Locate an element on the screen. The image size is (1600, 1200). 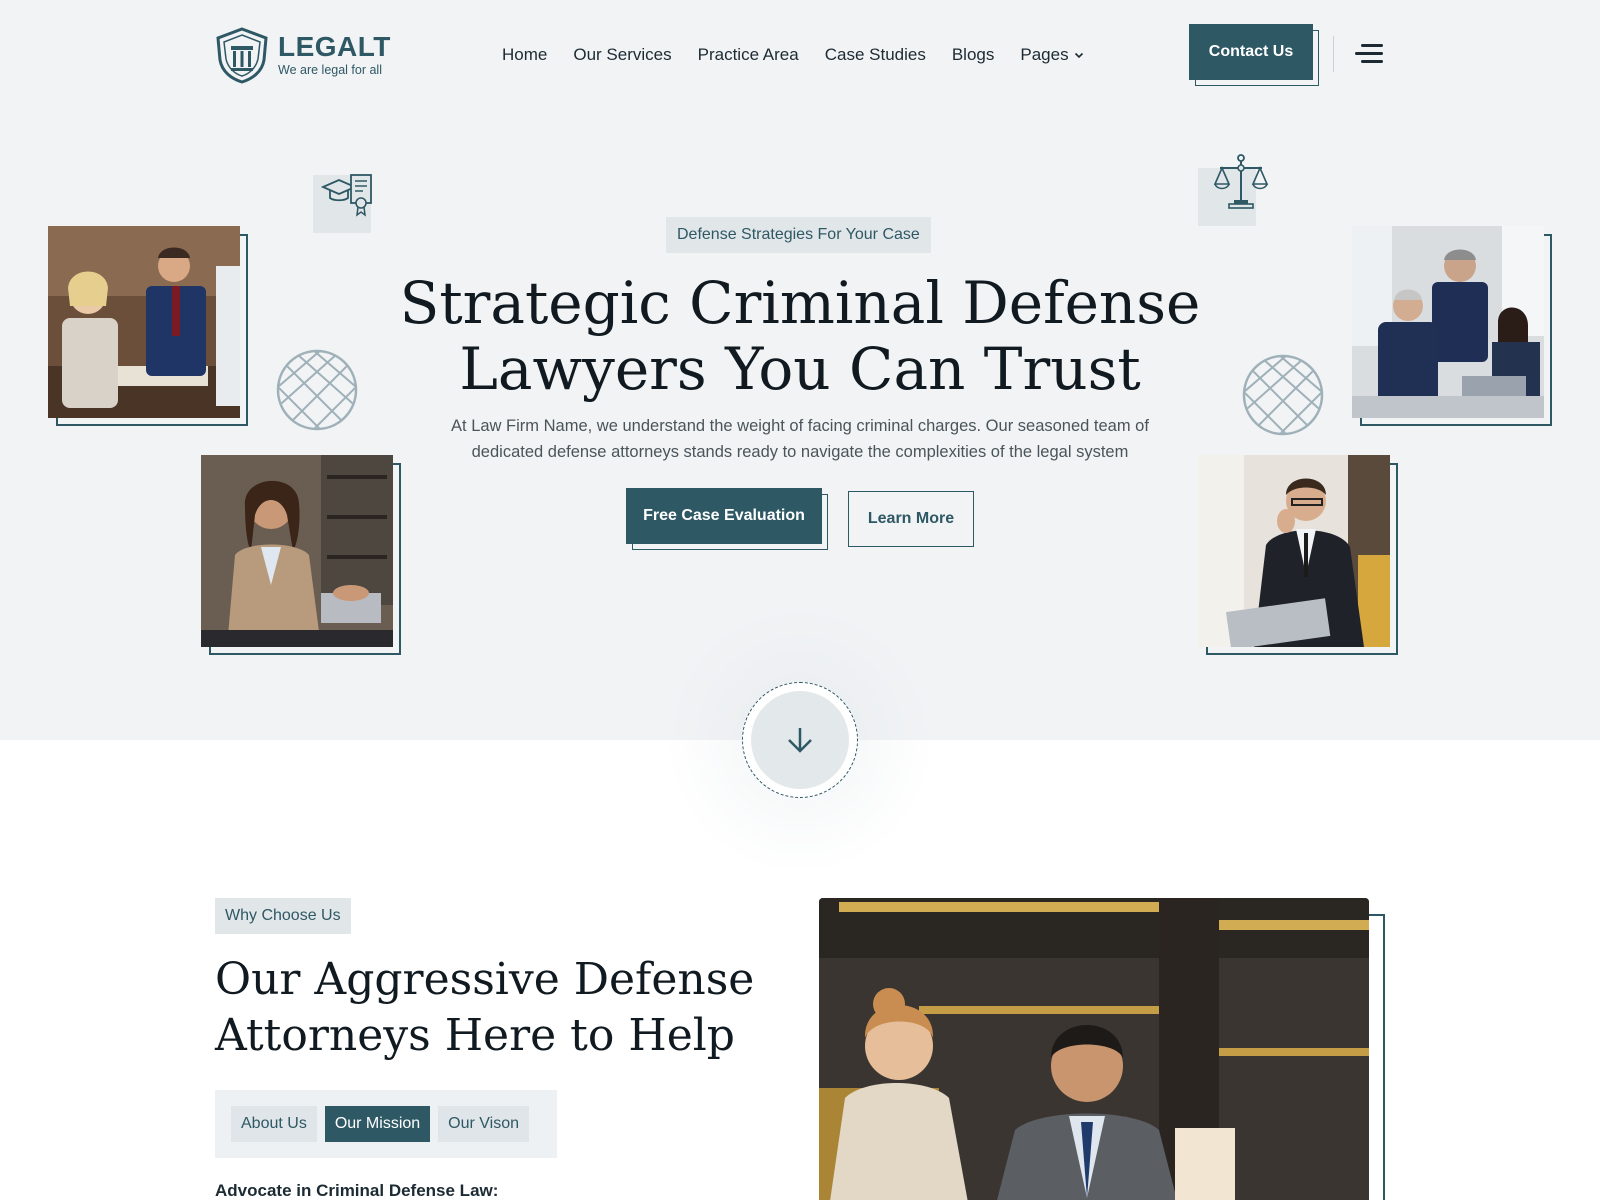
why-choose-us-badge: Why Choose Us is located at coordinates (283, 916).